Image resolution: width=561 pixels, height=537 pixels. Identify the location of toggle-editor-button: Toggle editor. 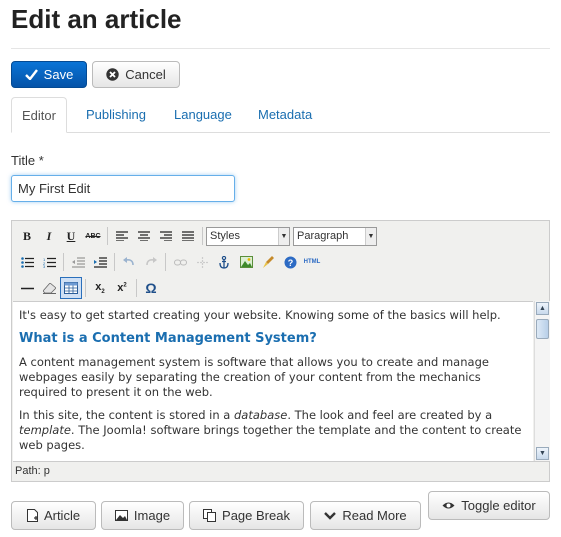
(489, 505).